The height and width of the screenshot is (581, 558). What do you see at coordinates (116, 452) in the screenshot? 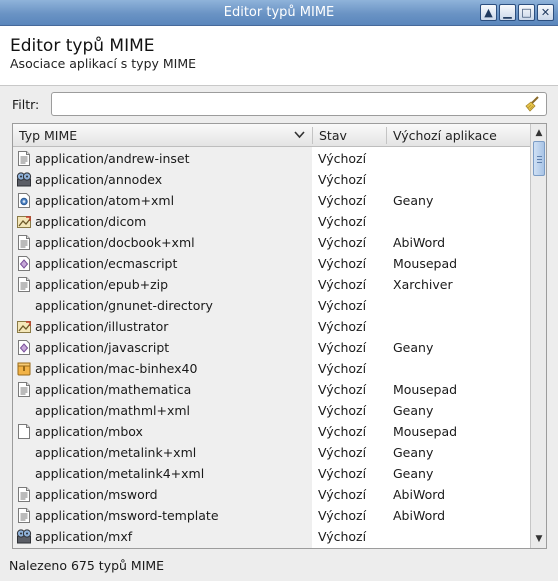
I see `mime-type-cell: application/metalink+xml` at bounding box center [116, 452].